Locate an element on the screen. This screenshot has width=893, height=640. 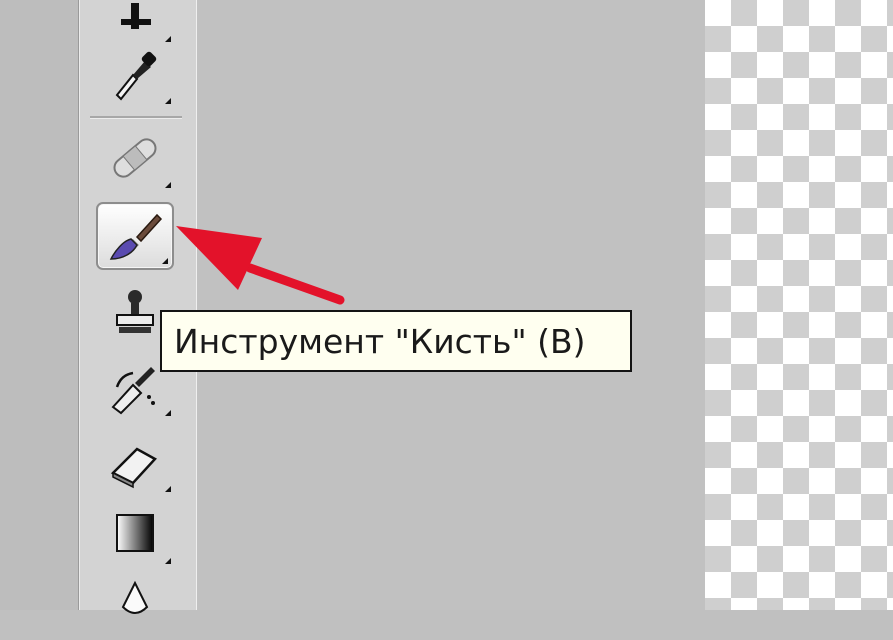
blur-icon is located at coordinates (135, 597).